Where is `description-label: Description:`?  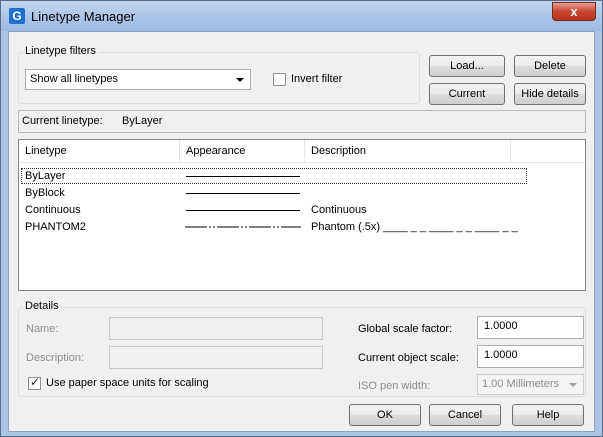
description-label: Description: is located at coordinates (55, 358).